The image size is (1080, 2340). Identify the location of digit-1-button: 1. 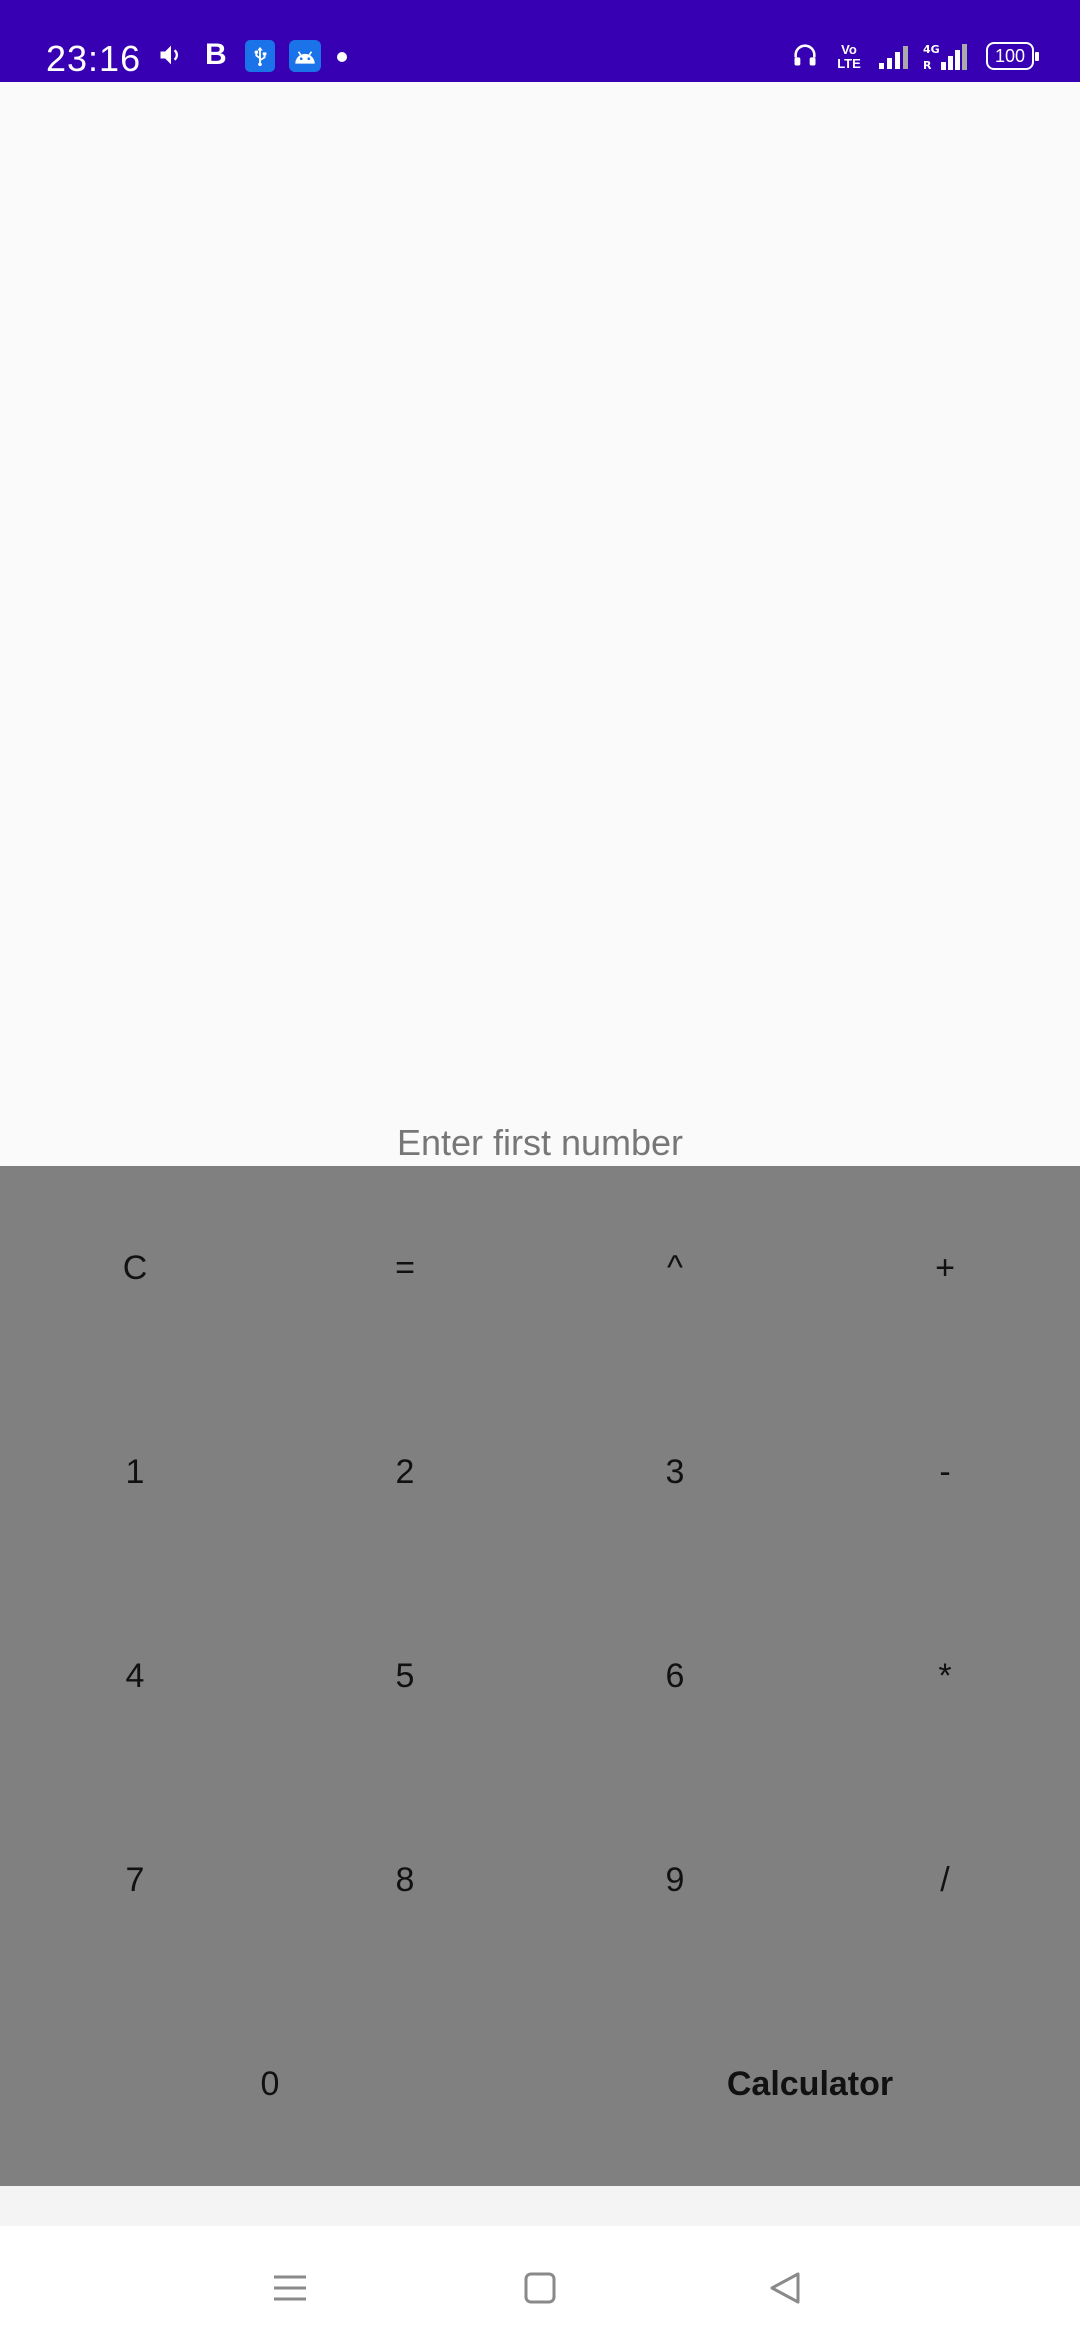
(135, 1472).